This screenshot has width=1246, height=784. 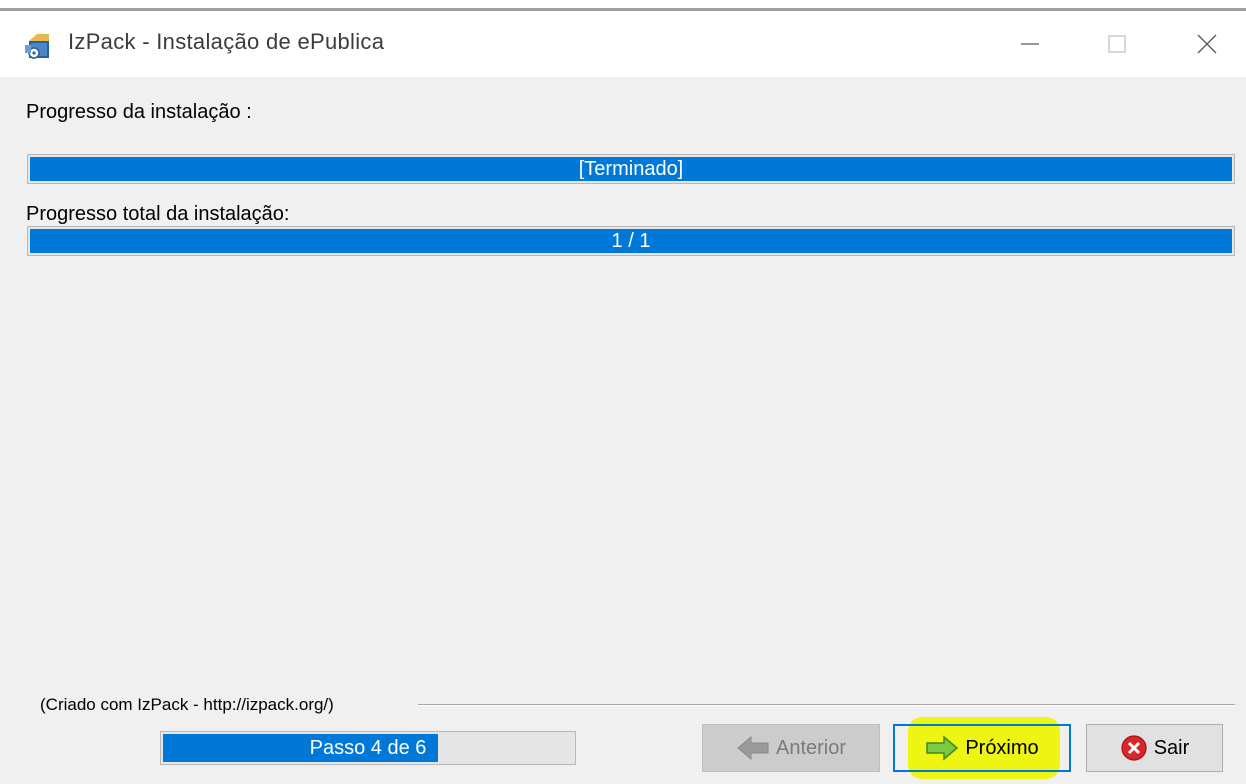 I want to click on total-progress-text: 1 / 1, so click(x=631, y=240).